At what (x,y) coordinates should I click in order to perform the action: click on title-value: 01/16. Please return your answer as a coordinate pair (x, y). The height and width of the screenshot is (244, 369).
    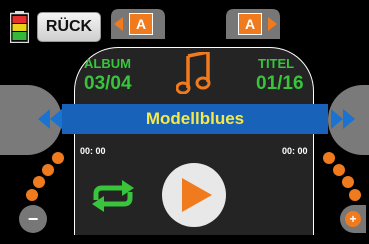
    Looking at the image, I should click on (280, 83).